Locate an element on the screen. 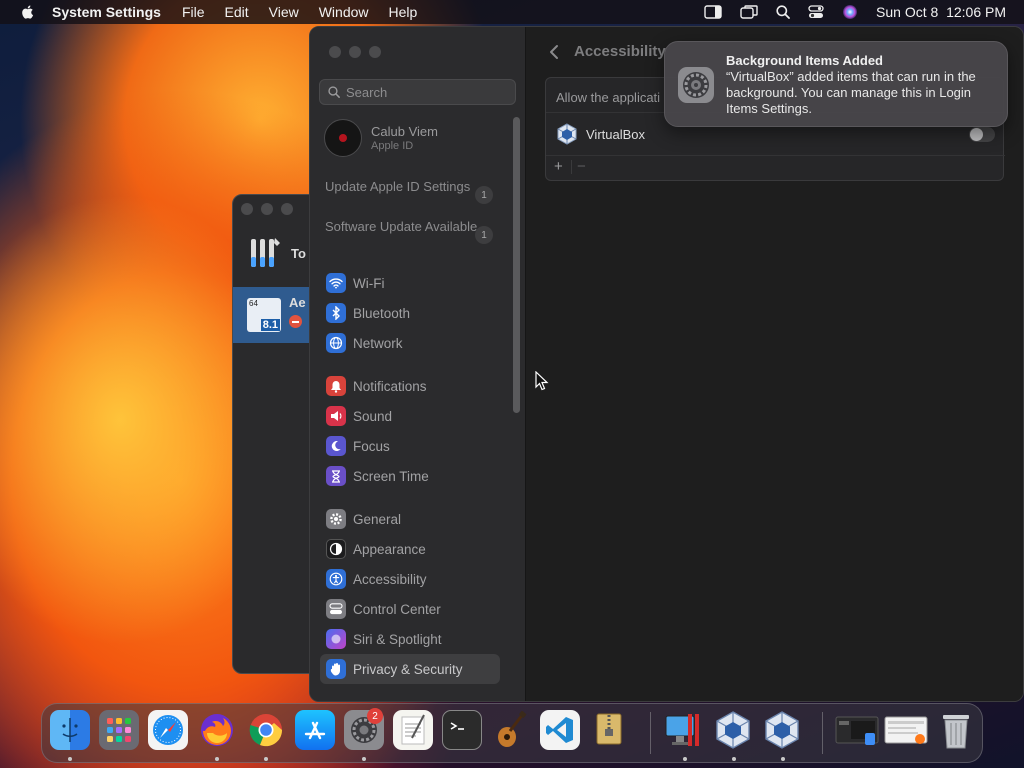  dock: 2 is located at coordinates (512, 733).